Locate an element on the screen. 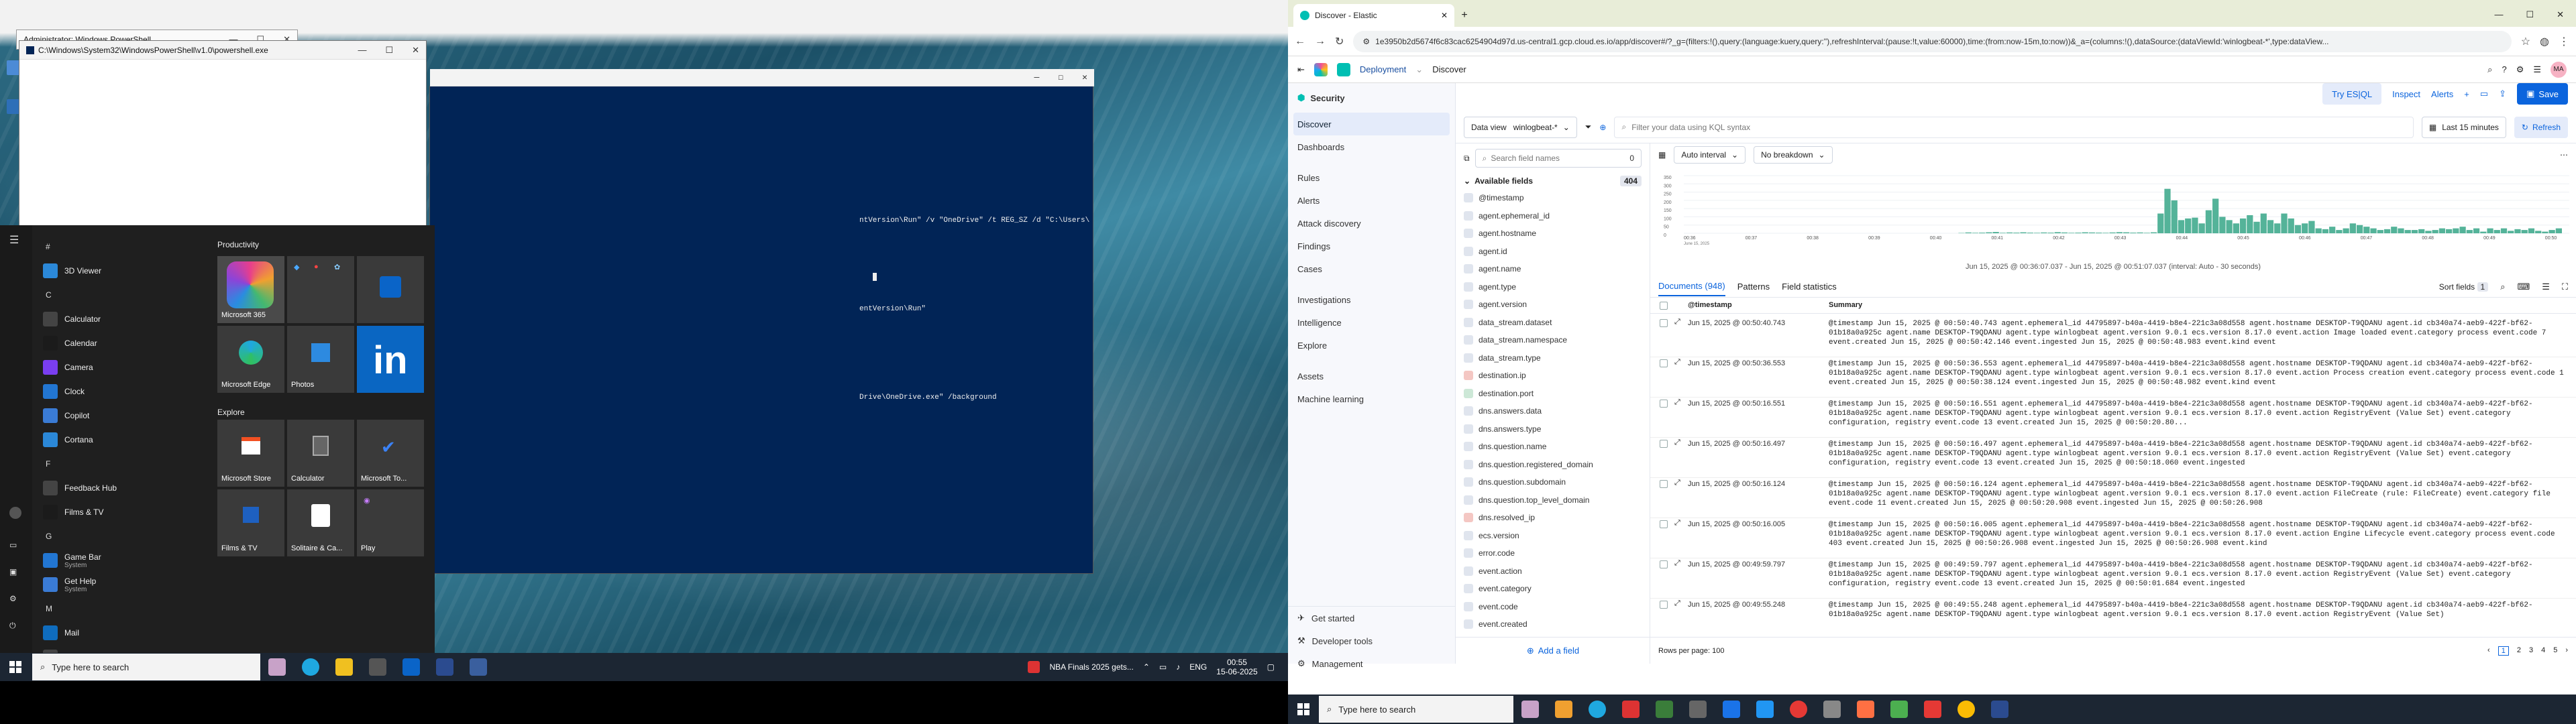 The height and width of the screenshot is (724, 2576). tile-outlook is located at coordinates (390, 289).